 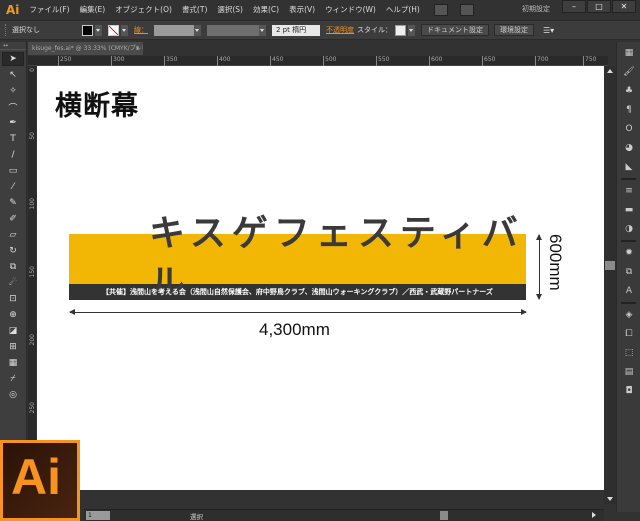 What do you see at coordinates (624, 6) in the screenshot?
I see `close-button: ✕` at bounding box center [624, 6].